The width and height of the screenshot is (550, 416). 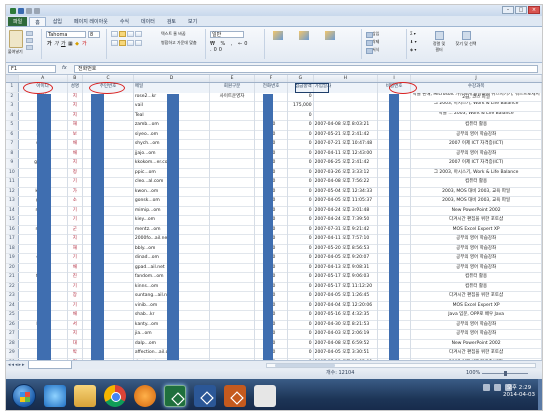 I want to click on autosum-button: Σ ▾, so click(x=413, y=34).